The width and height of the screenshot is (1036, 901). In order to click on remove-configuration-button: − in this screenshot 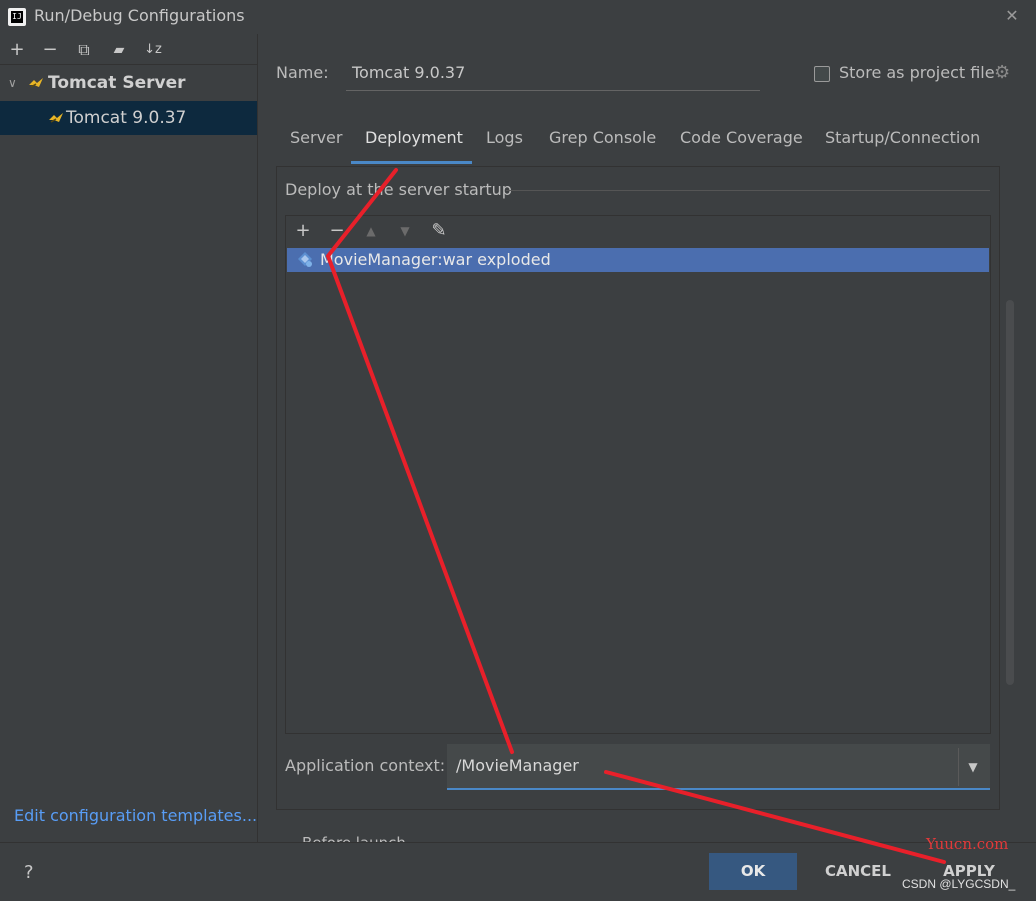, I will do `click(50, 50)`.